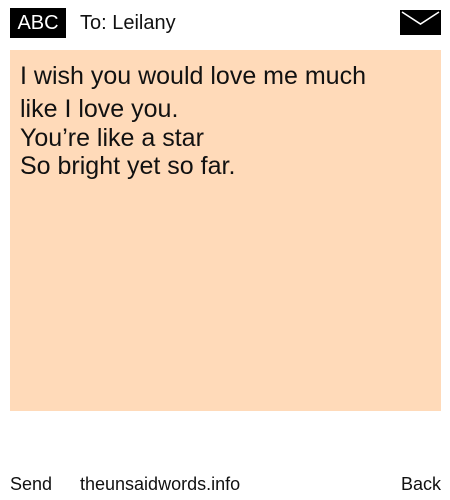 The image size is (450, 500). I want to click on message-line: So bright yet so far., so click(128, 166).